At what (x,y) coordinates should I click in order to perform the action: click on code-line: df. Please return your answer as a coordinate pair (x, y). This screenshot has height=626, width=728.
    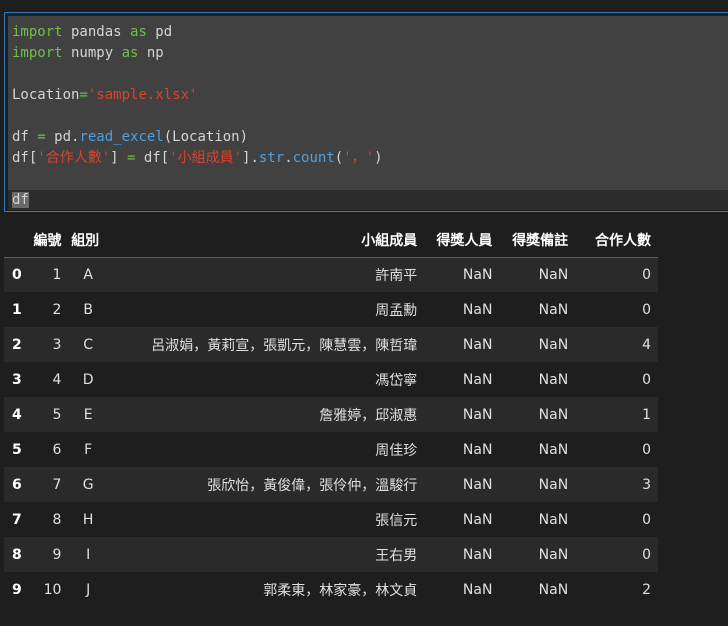
    Looking at the image, I should click on (197, 200).